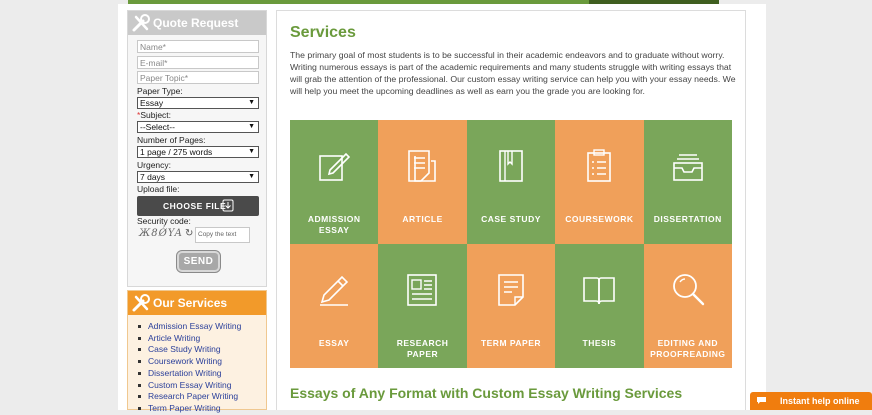 The height and width of the screenshot is (415, 872). I want to click on tile-admission-essay: ADMISSION ESSAY, so click(334, 182).